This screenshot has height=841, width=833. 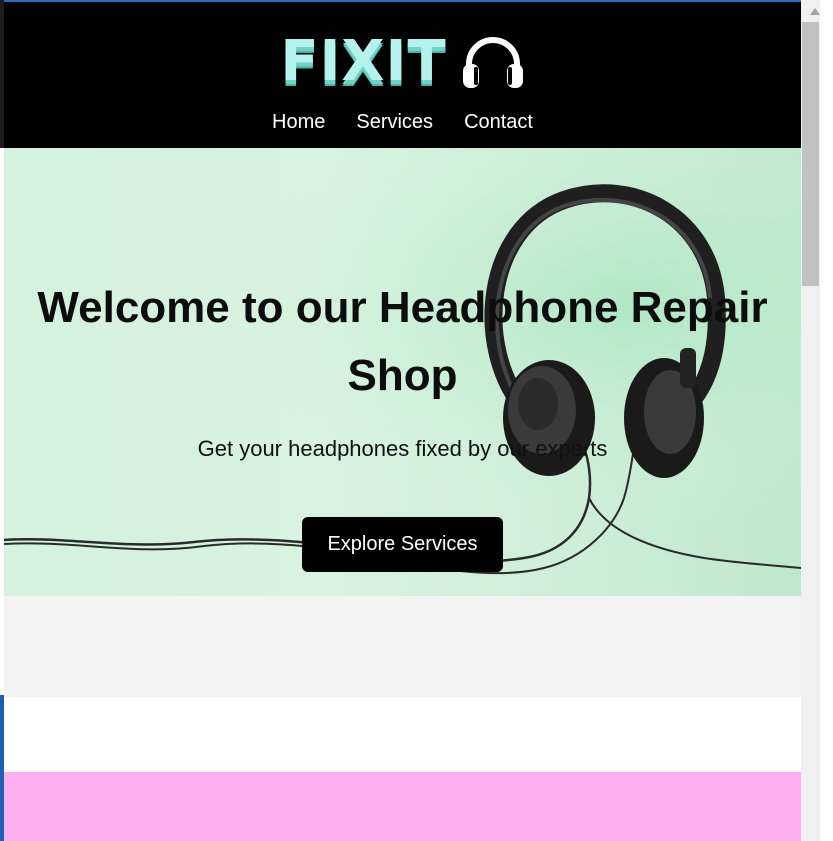 I want to click on main-nav: Home Services Contact, so click(x=402, y=122).